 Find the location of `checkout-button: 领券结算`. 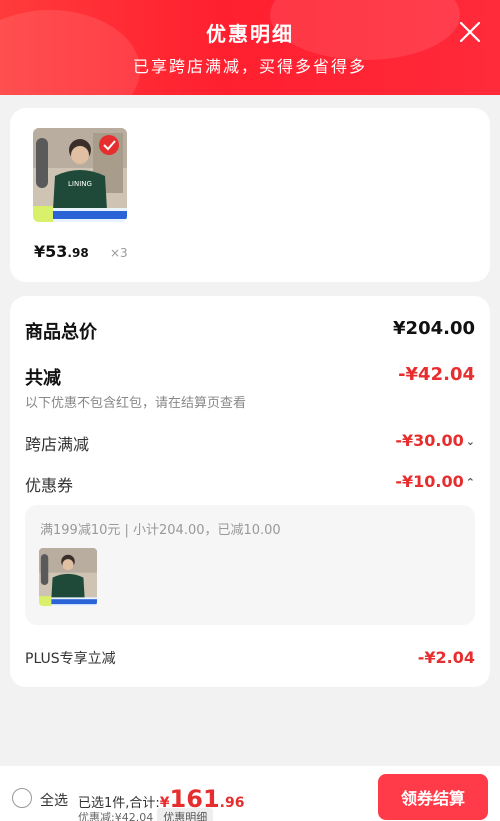

checkout-button: 领券结算 is located at coordinates (433, 797).